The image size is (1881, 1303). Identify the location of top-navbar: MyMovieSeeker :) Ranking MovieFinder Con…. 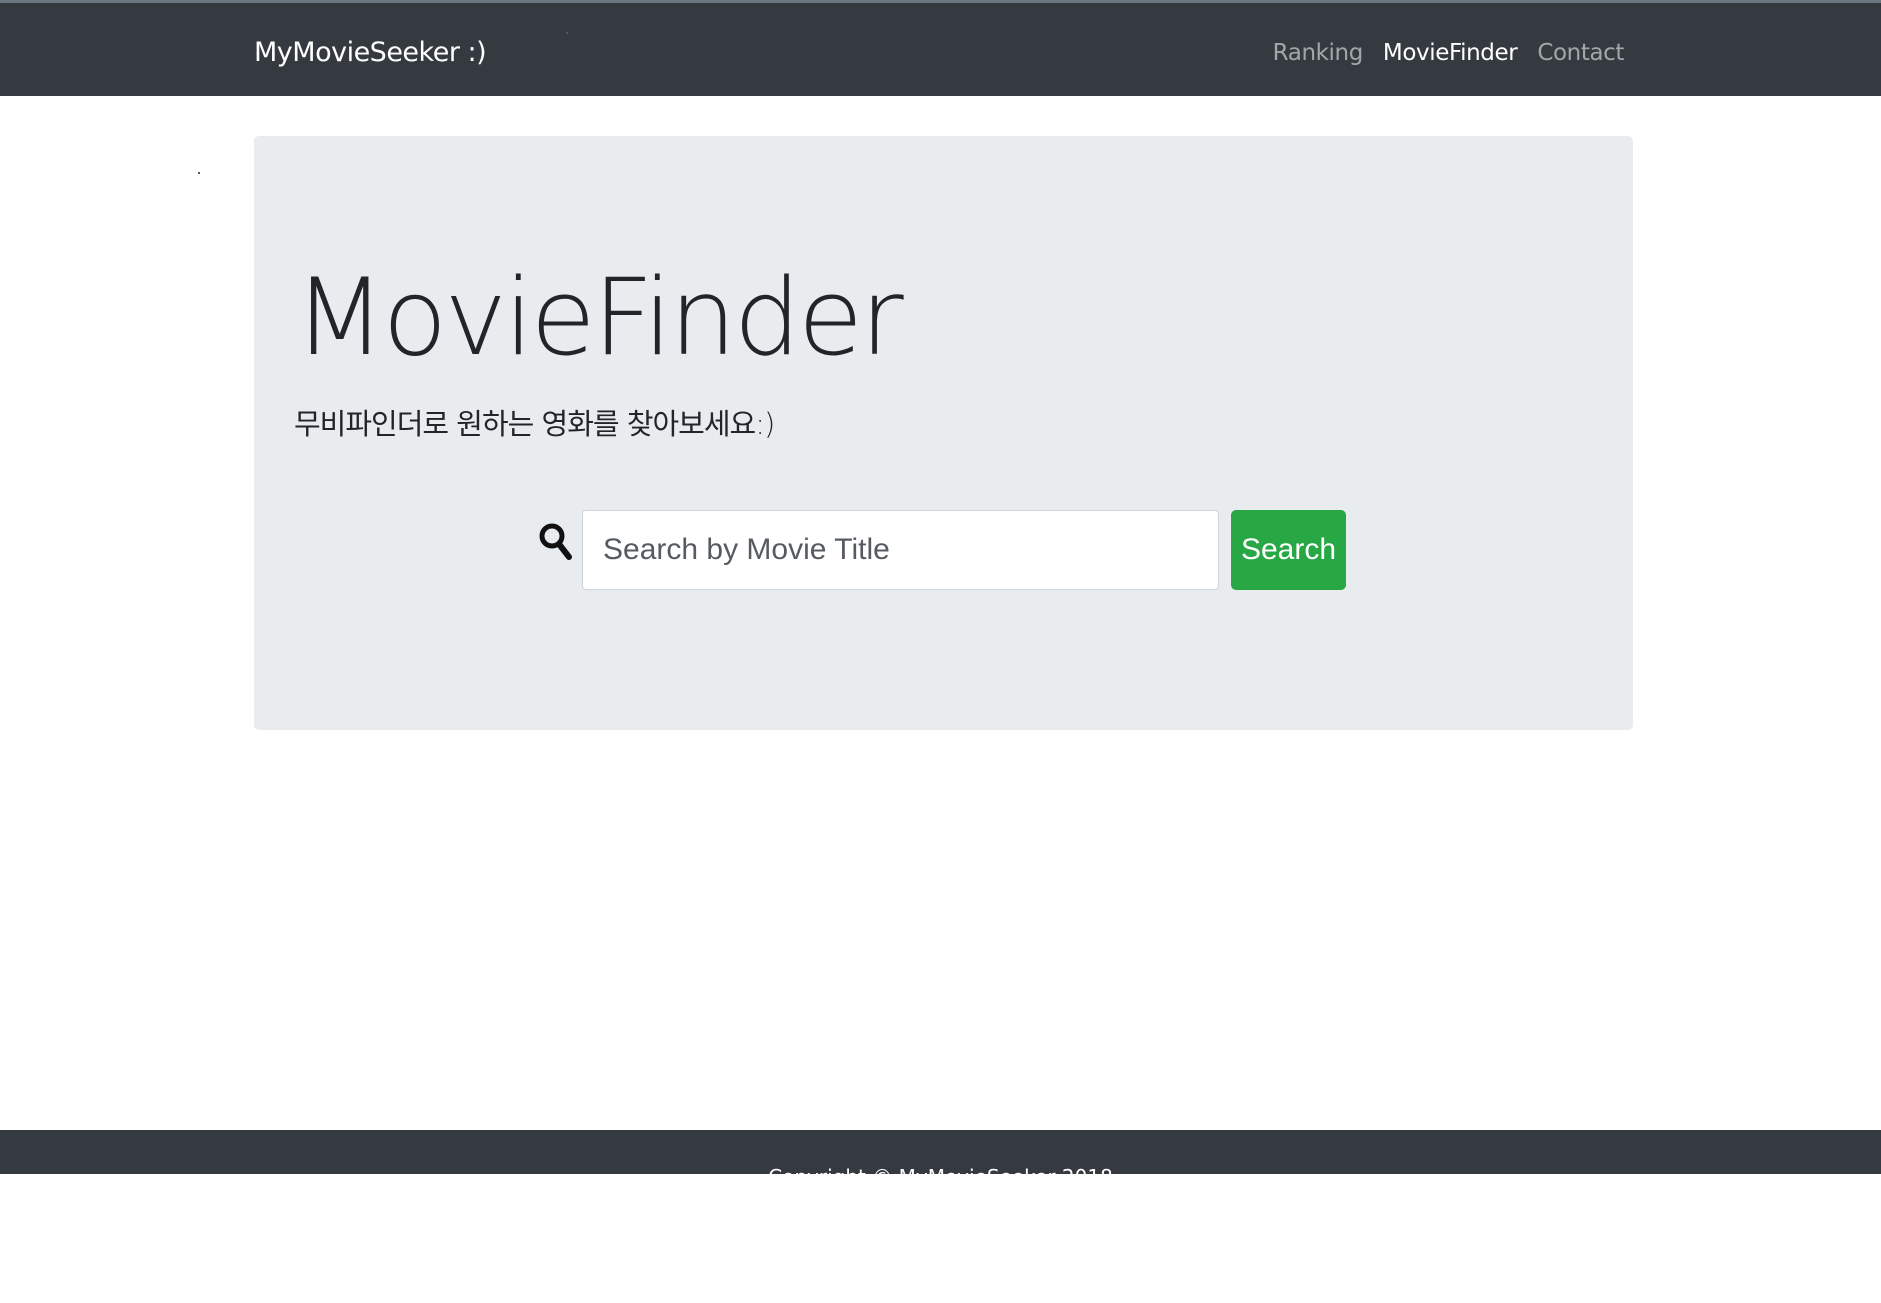
(940, 48).